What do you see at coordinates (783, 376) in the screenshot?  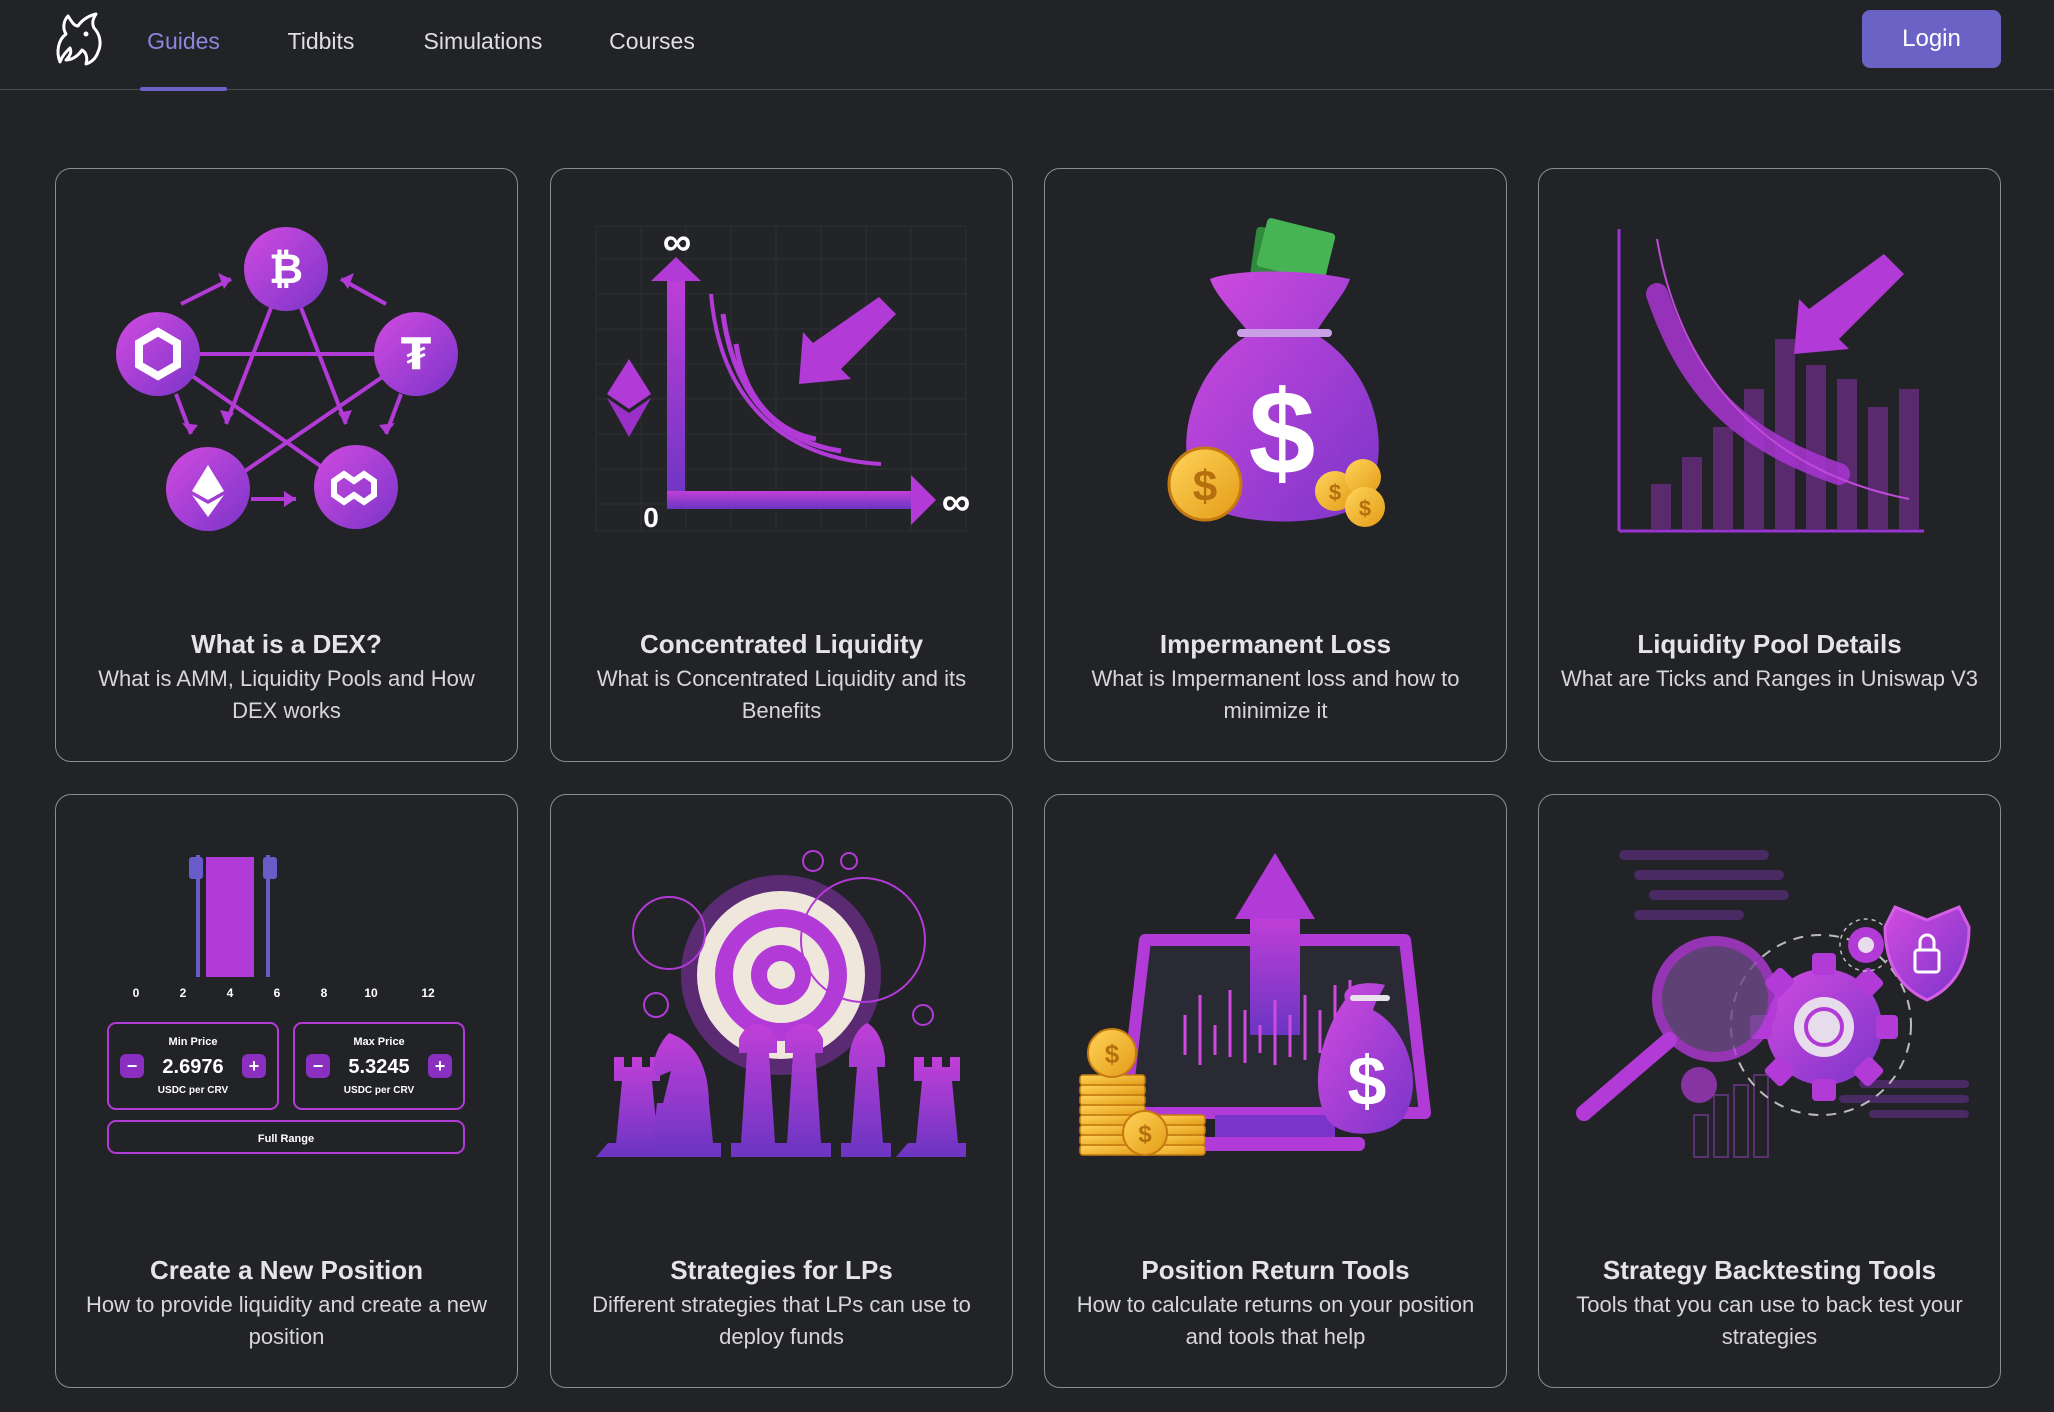 I see `liquidity-curve-icon: 0 ∞ ∞` at bounding box center [783, 376].